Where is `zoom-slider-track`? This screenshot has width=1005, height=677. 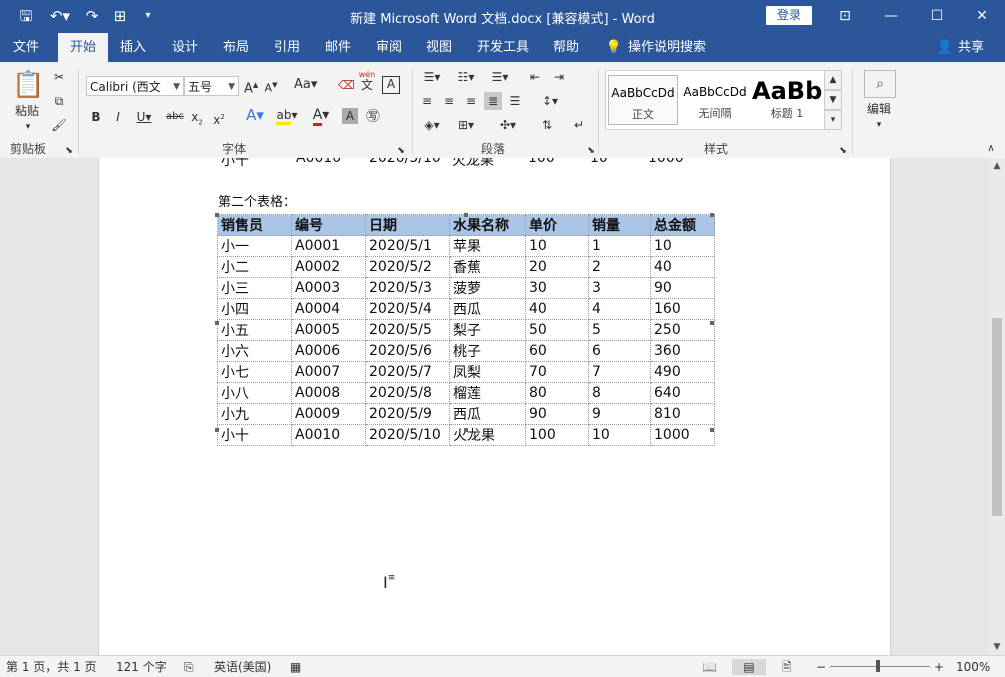
zoom-slider-track is located at coordinates (880, 666).